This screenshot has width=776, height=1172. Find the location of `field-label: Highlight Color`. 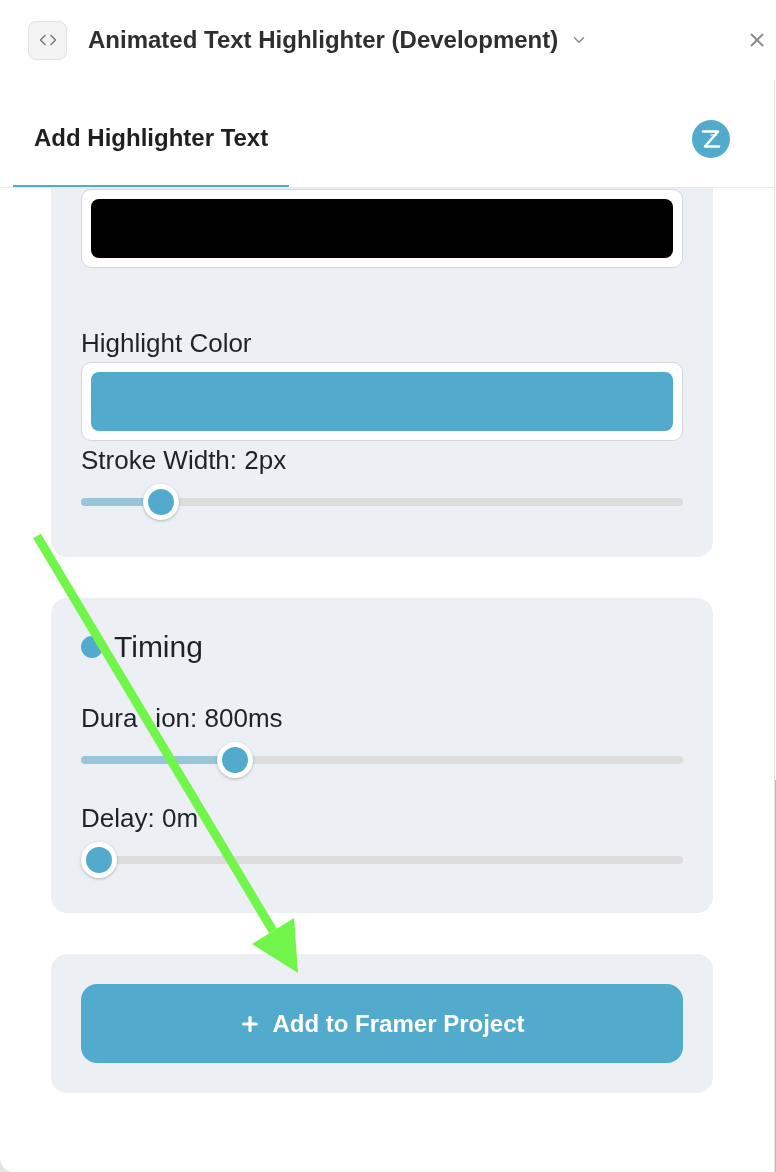

field-label: Highlight Color is located at coordinates (167, 343).